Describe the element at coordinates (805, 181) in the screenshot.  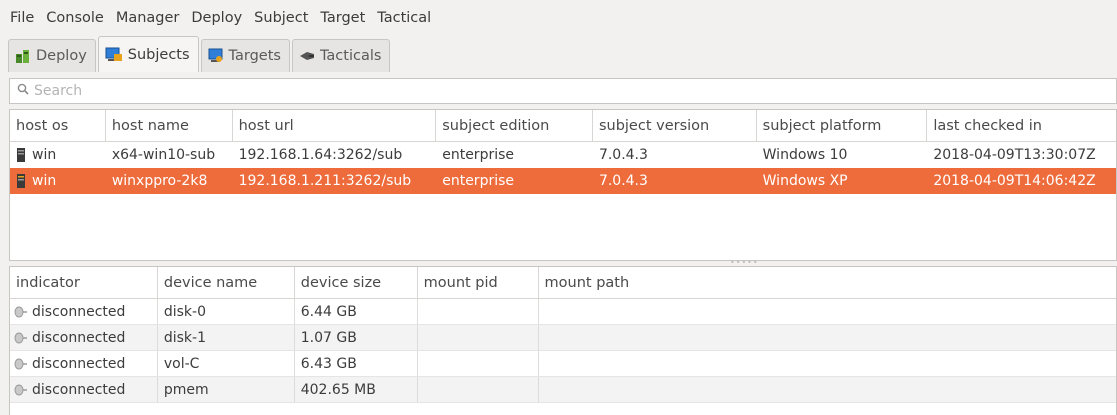
I see `subject-platform: Windows XP` at that location.